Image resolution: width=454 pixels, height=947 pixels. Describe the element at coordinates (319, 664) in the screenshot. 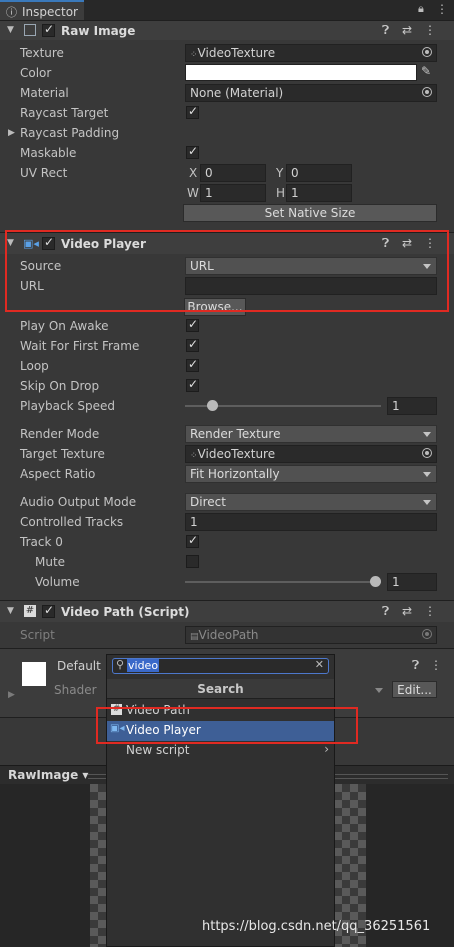

I see `clear-search-icon: ✕` at that location.